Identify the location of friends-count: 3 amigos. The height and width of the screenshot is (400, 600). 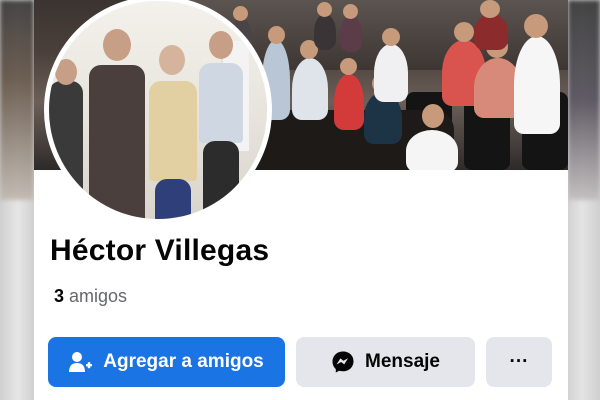
(90, 296).